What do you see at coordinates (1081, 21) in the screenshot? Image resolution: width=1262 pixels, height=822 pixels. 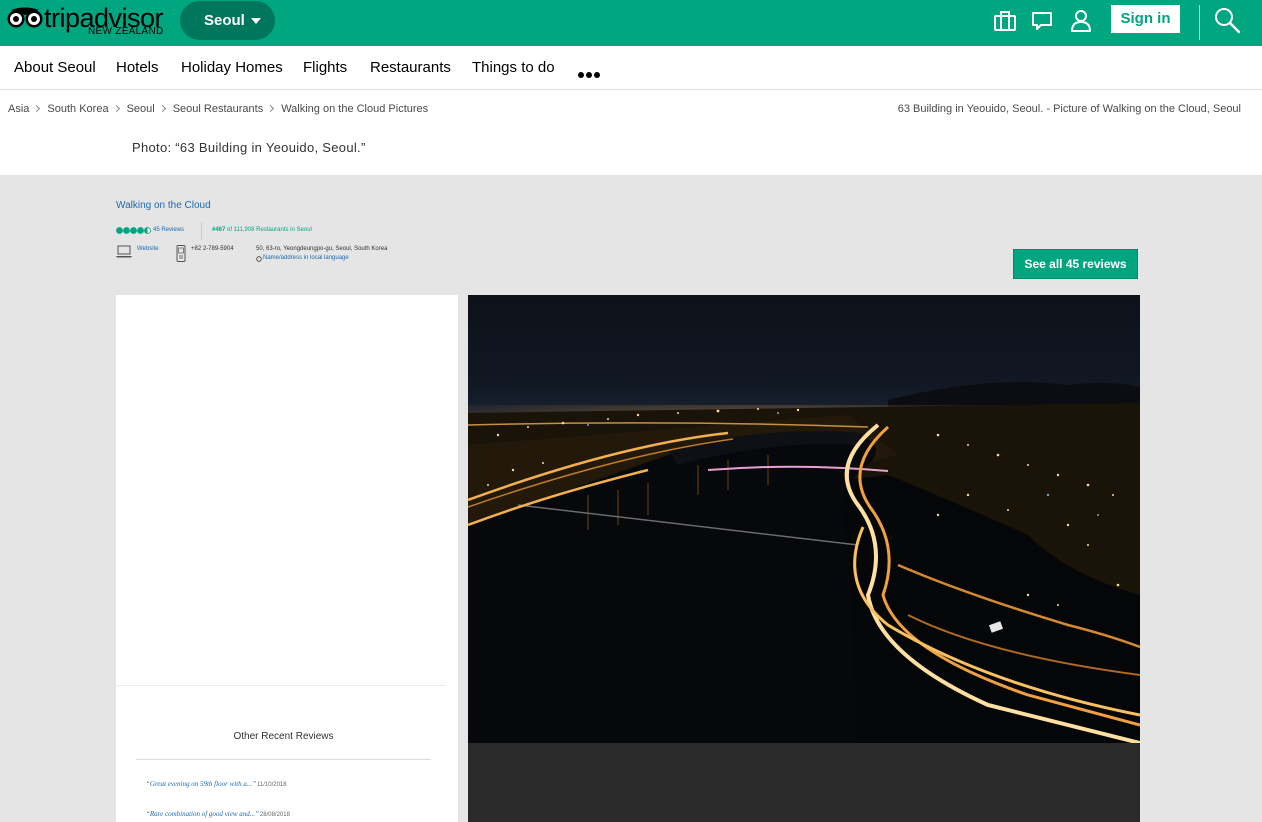 I see `profile-icon` at bounding box center [1081, 21].